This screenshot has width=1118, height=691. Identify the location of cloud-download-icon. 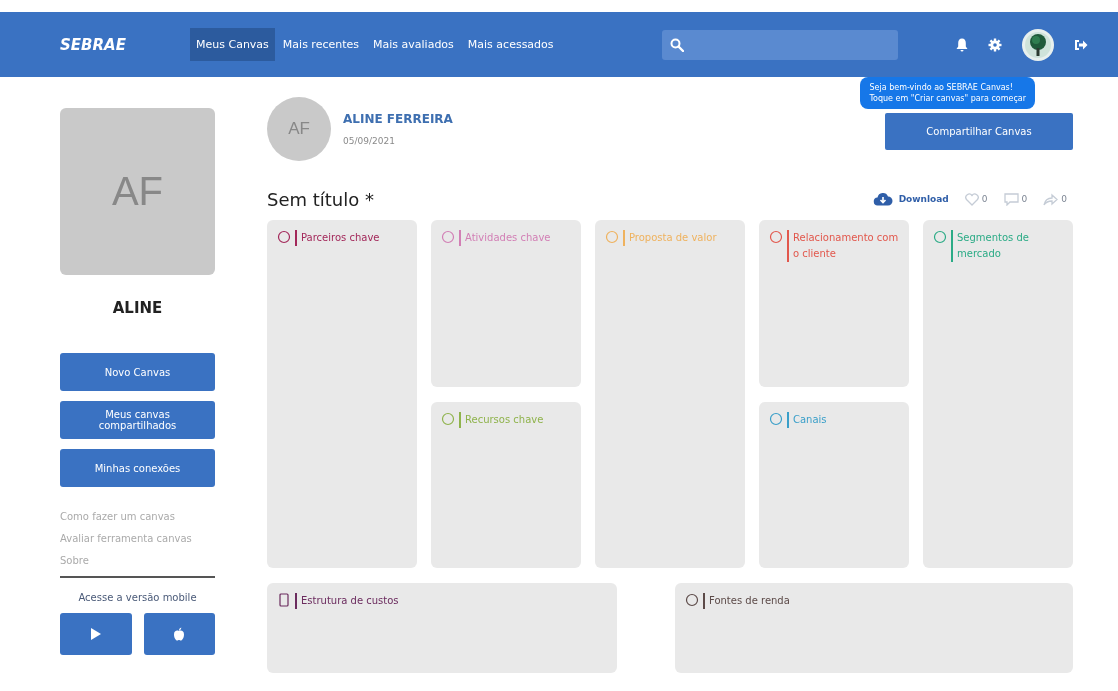
(882, 199).